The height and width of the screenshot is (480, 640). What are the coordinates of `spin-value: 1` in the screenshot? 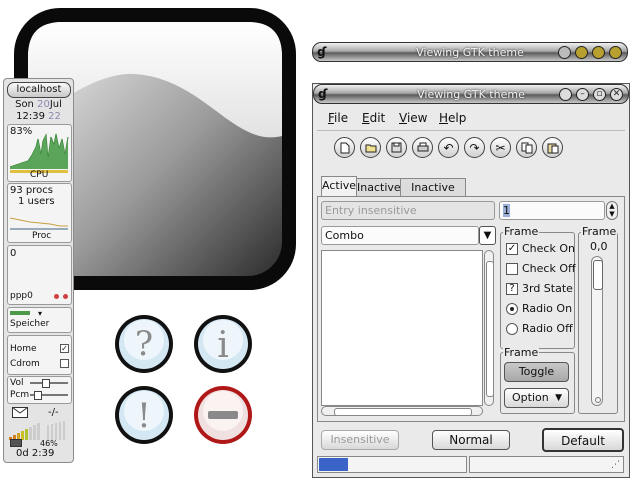 It's located at (506, 210).